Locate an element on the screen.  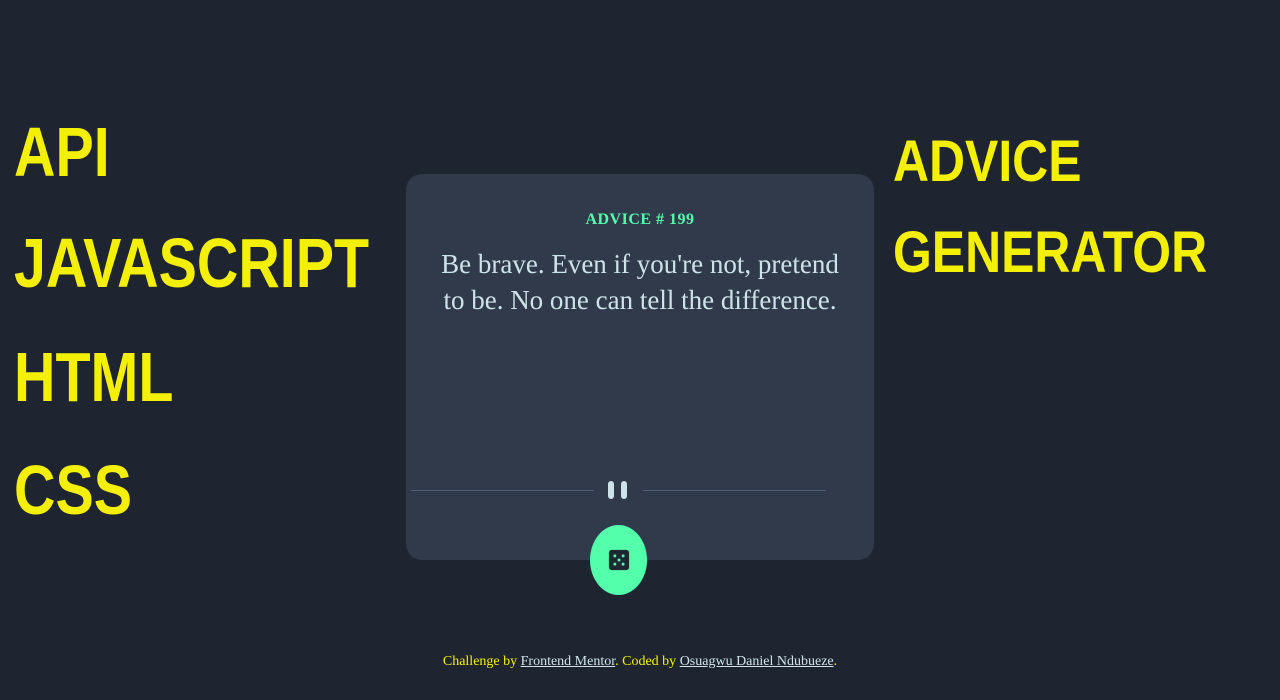
dice-icon is located at coordinates (618, 560).